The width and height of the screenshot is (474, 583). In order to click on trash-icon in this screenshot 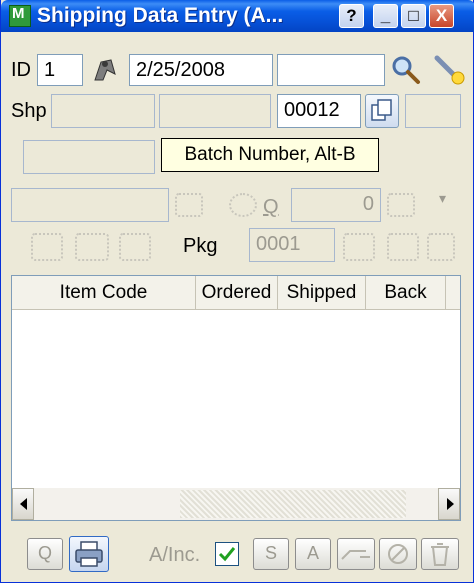, I will do `click(440, 554)`.